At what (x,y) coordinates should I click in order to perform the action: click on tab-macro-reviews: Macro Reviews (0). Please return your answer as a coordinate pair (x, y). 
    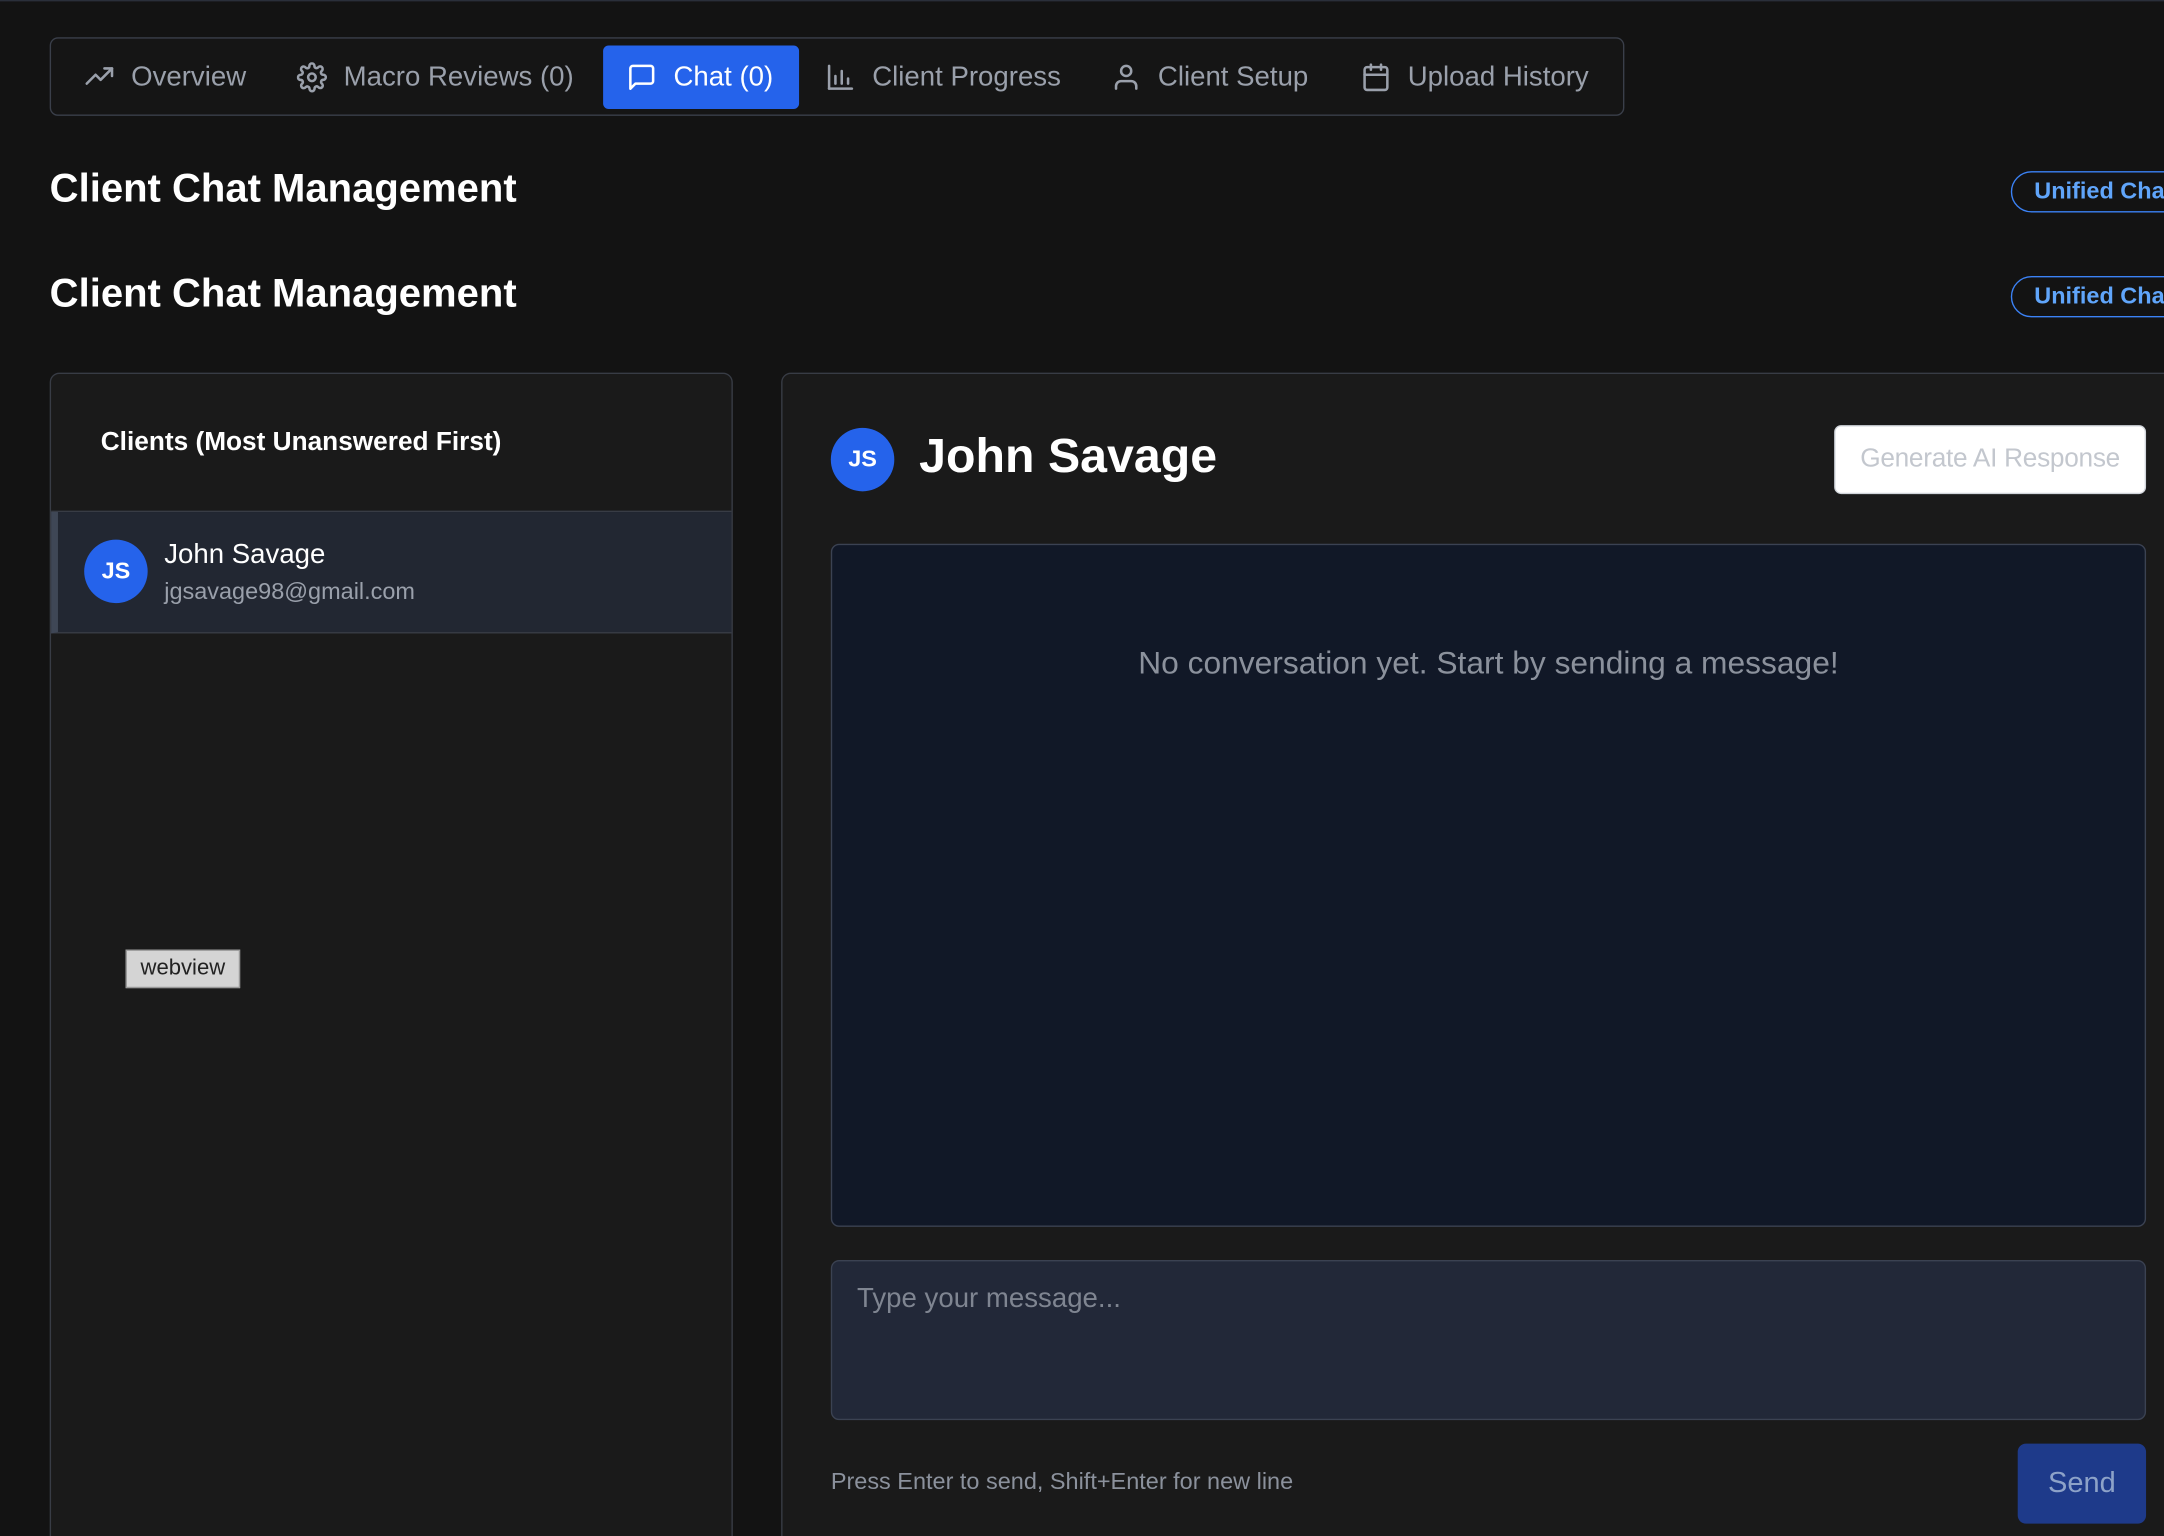
    Looking at the image, I should click on (435, 77).